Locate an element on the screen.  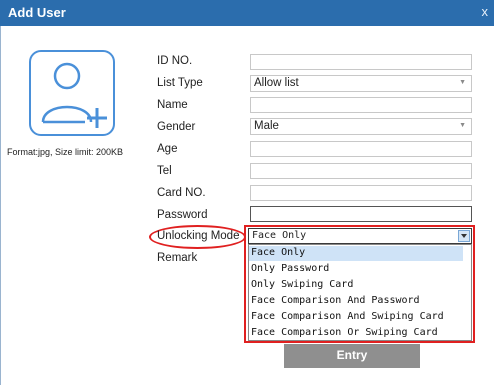
window-border is located at coordinates (0, 205).